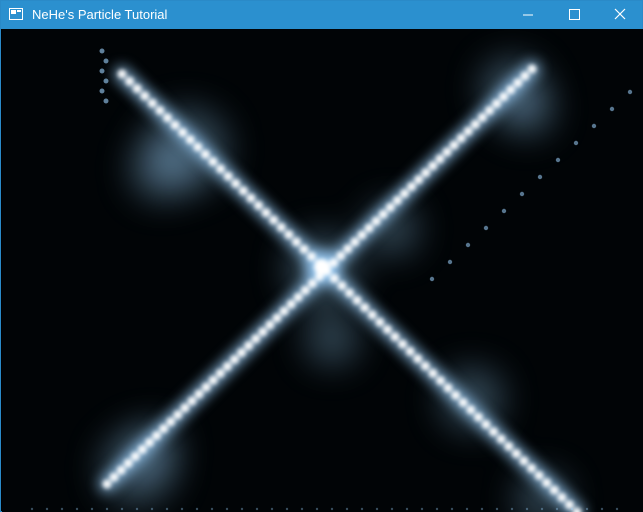  What do you see at coordinates (620, 15) in the screenshot?
I see `close-button` at bounding box center [620, 15].